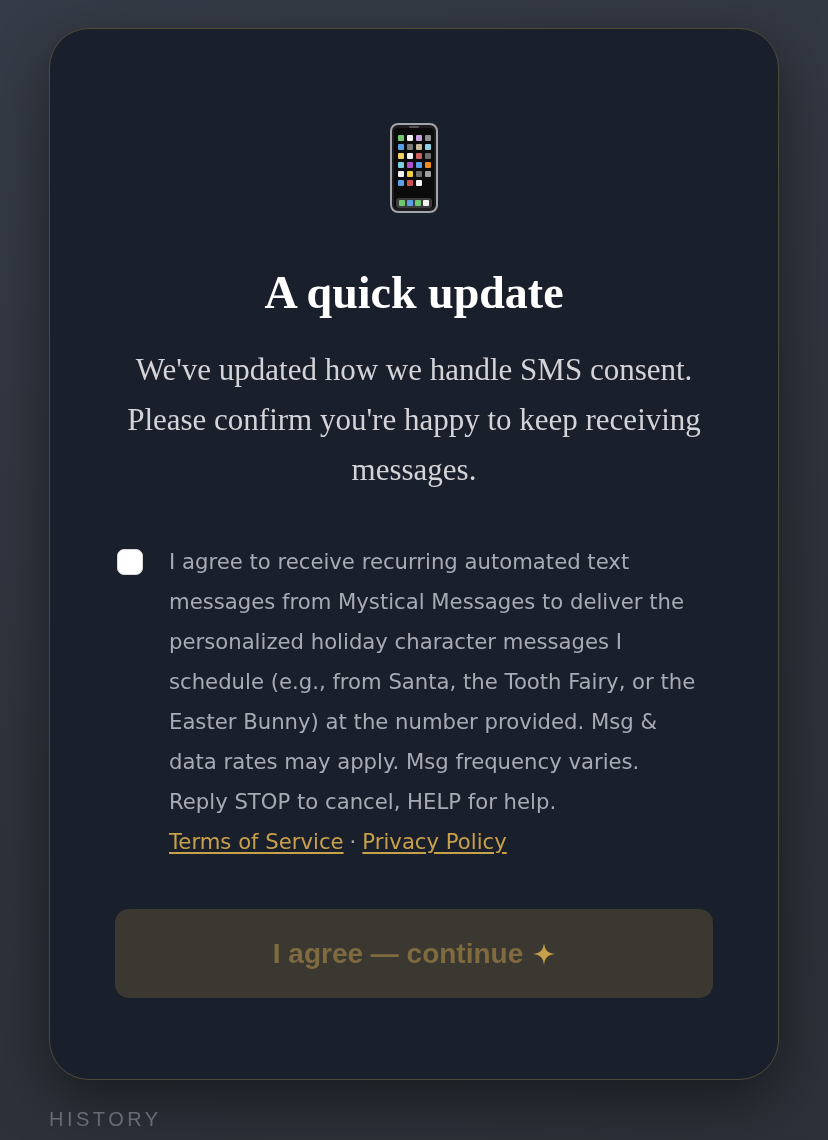 This screenshot has width=828, height=1140. What do you see at coordinates (433, 682) in the screenshot?
I see `consent-text: I agree to receive recurring automated text messages from Mystical Messages to deliver the personalized holiday character messages I schedule (e.g., from Santa, the Tooth Fairy, or the Easter Bunny) at the number provided. Msg & data rates may apply. Msg frequency varies. Reply STOP to cancel, HELP for help.` at bounding box center [433, 682].